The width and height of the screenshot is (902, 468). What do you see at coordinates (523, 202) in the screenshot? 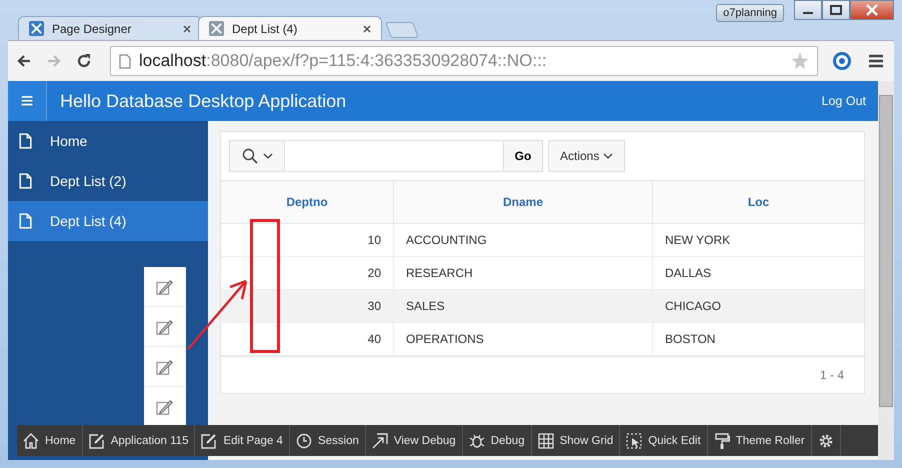
I see `column-header: Dname` at bounding box center [523, 202].